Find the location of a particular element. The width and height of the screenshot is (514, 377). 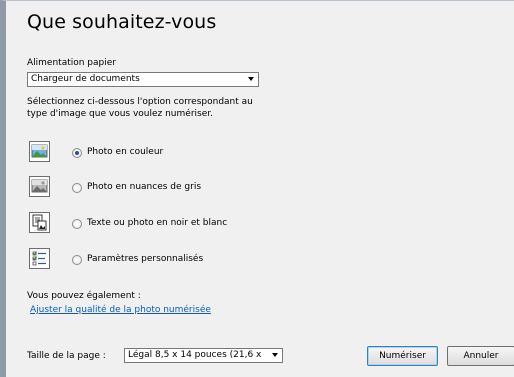

paper-source-label: Alimentation papier is located at coordinates (71, 63).